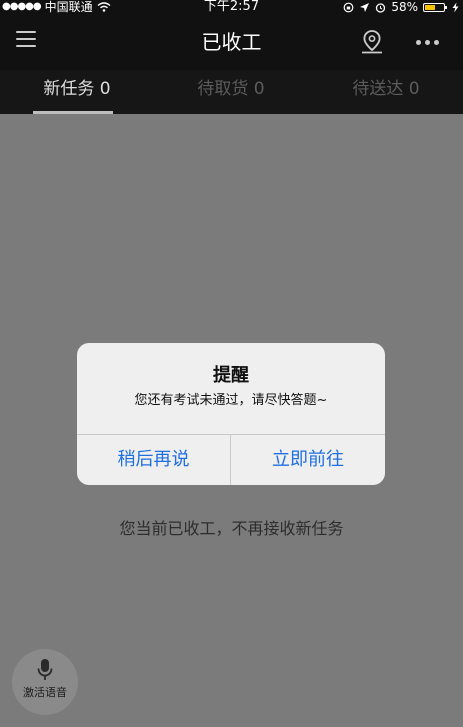  Describe the element at coordinates (386, 92) in the screenshot. I see `tab-pending-delivery: 待送达 0` at that location.